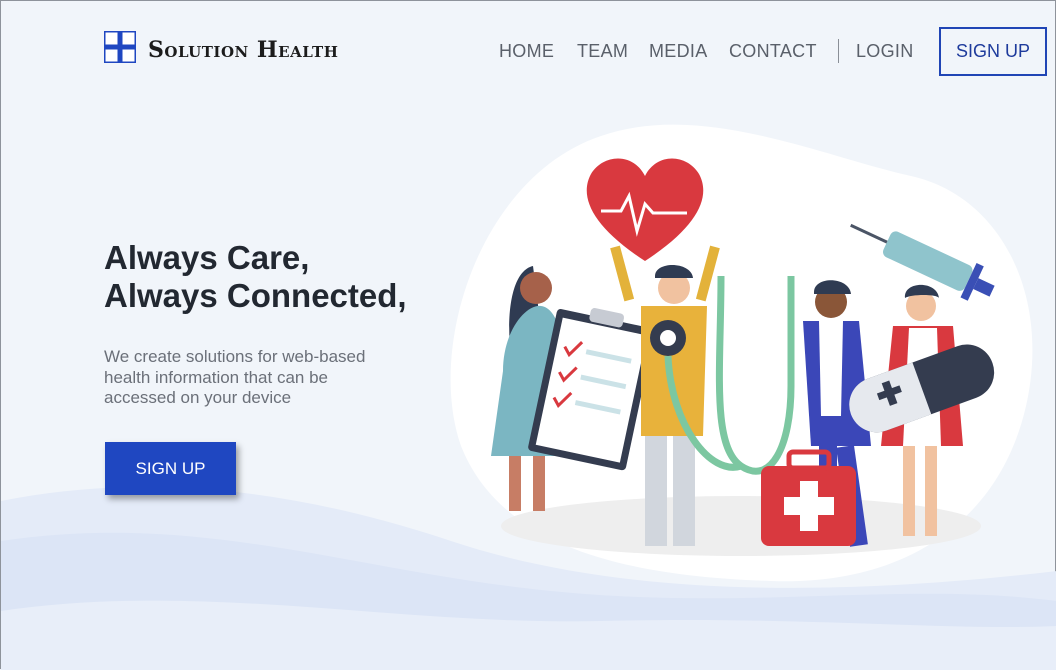 This screenshot has height=670, width=1056. What do you see at coordinates (838, 51) in the screenshot?
I see `nav-divider` at bounding box center [838, 51].